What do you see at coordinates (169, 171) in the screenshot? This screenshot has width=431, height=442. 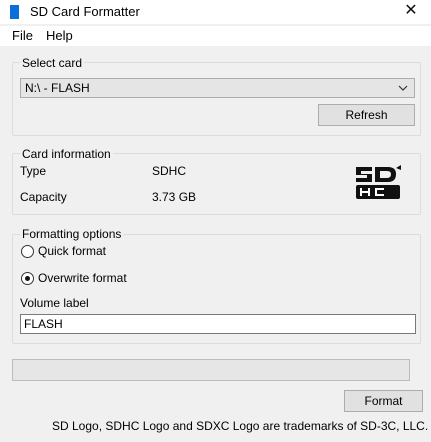 I see `type-value: SDHC` at bounding box center [169, 171].